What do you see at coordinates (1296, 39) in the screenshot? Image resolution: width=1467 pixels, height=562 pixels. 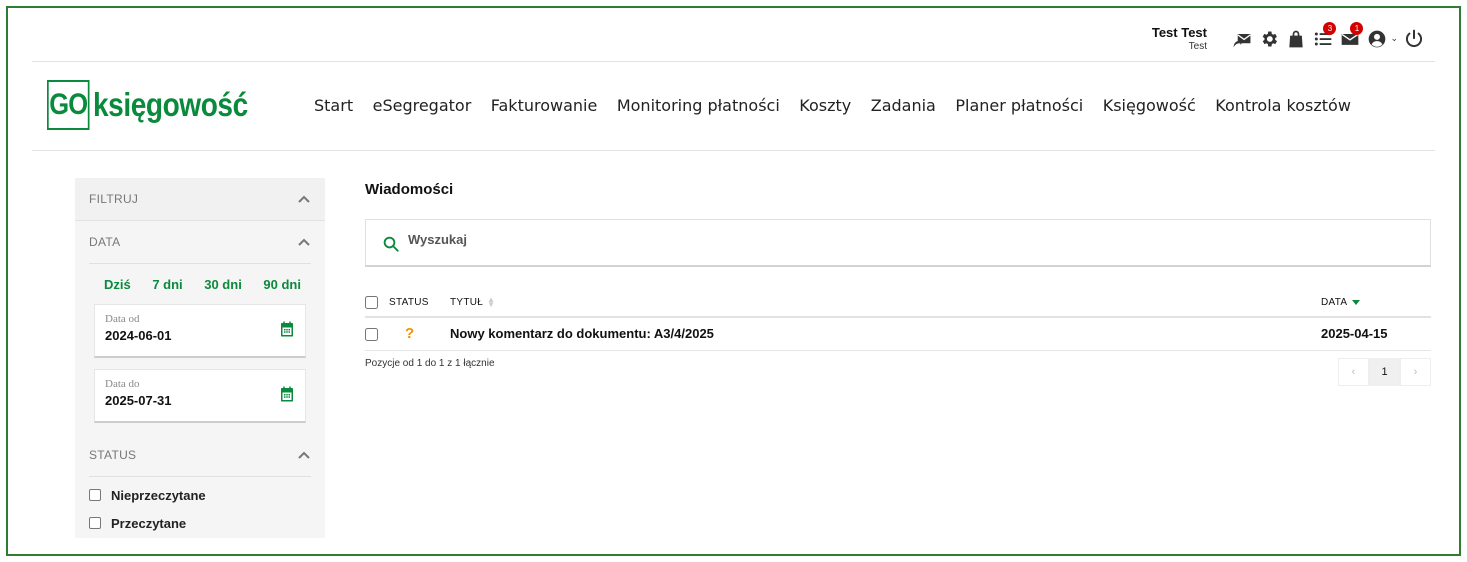 I see `shopping-bag-icon` at bounding box center [1296, 39].